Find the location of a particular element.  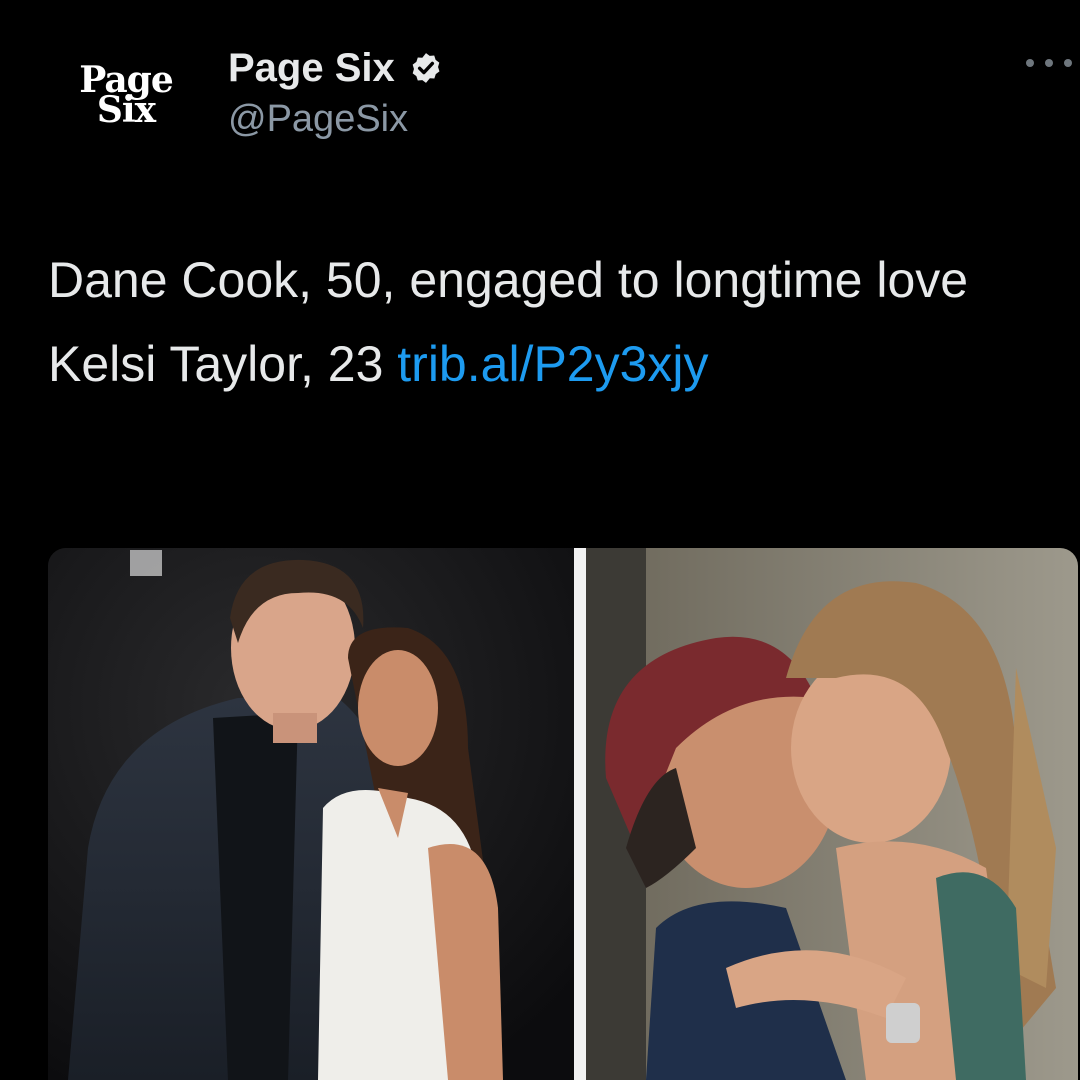

verified-badge-icon is located at coordinates (426, 68).